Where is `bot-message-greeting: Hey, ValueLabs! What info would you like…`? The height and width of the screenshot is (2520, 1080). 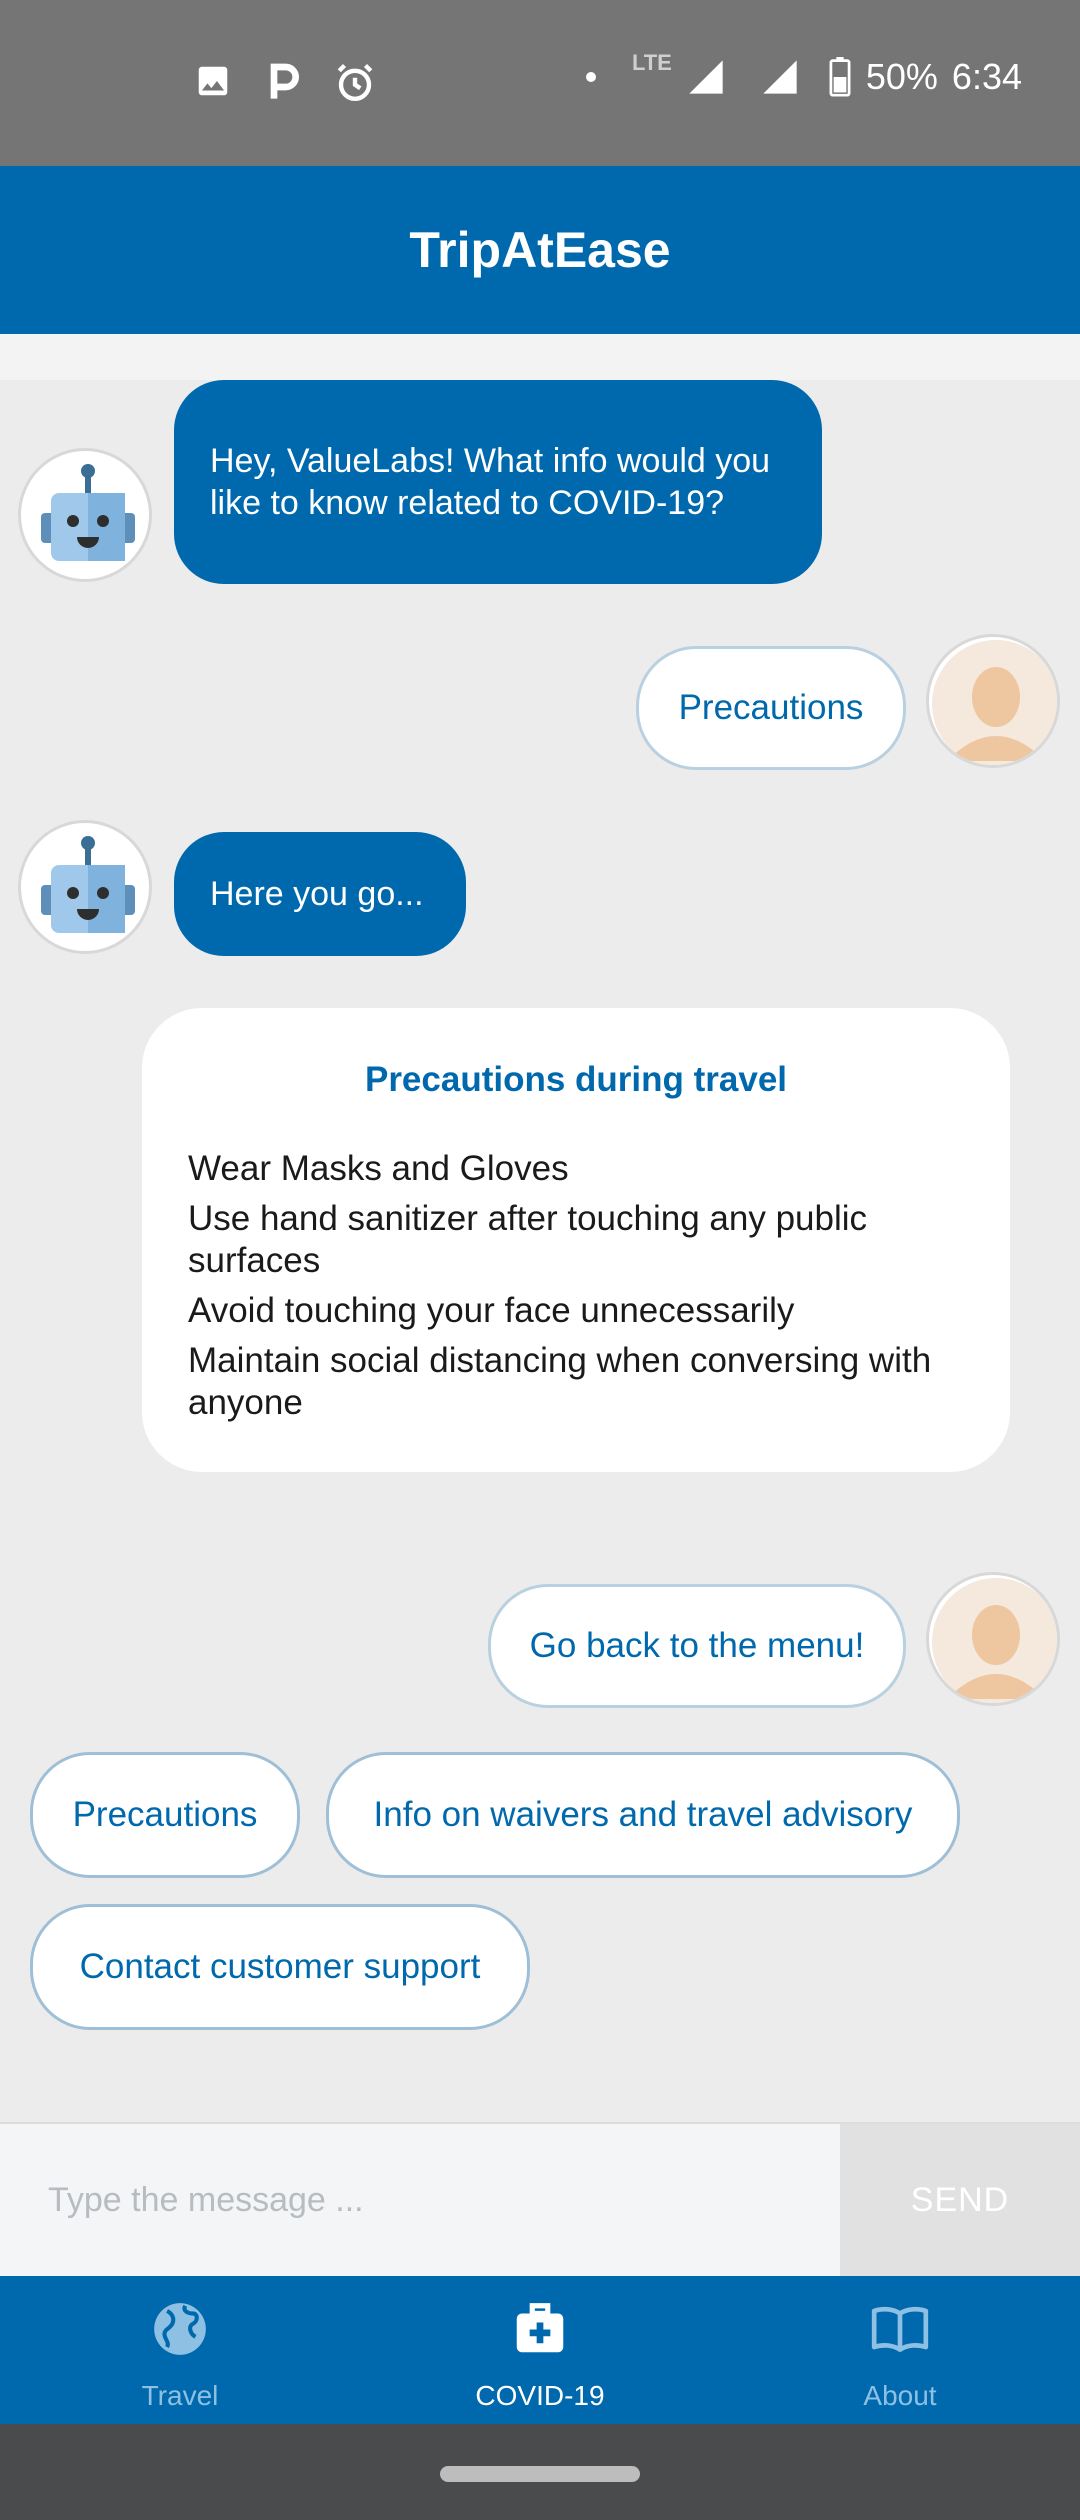
bot-message-greeting: Hey, ValueLabs! What info would you like… is located at coordinates (498, 482).